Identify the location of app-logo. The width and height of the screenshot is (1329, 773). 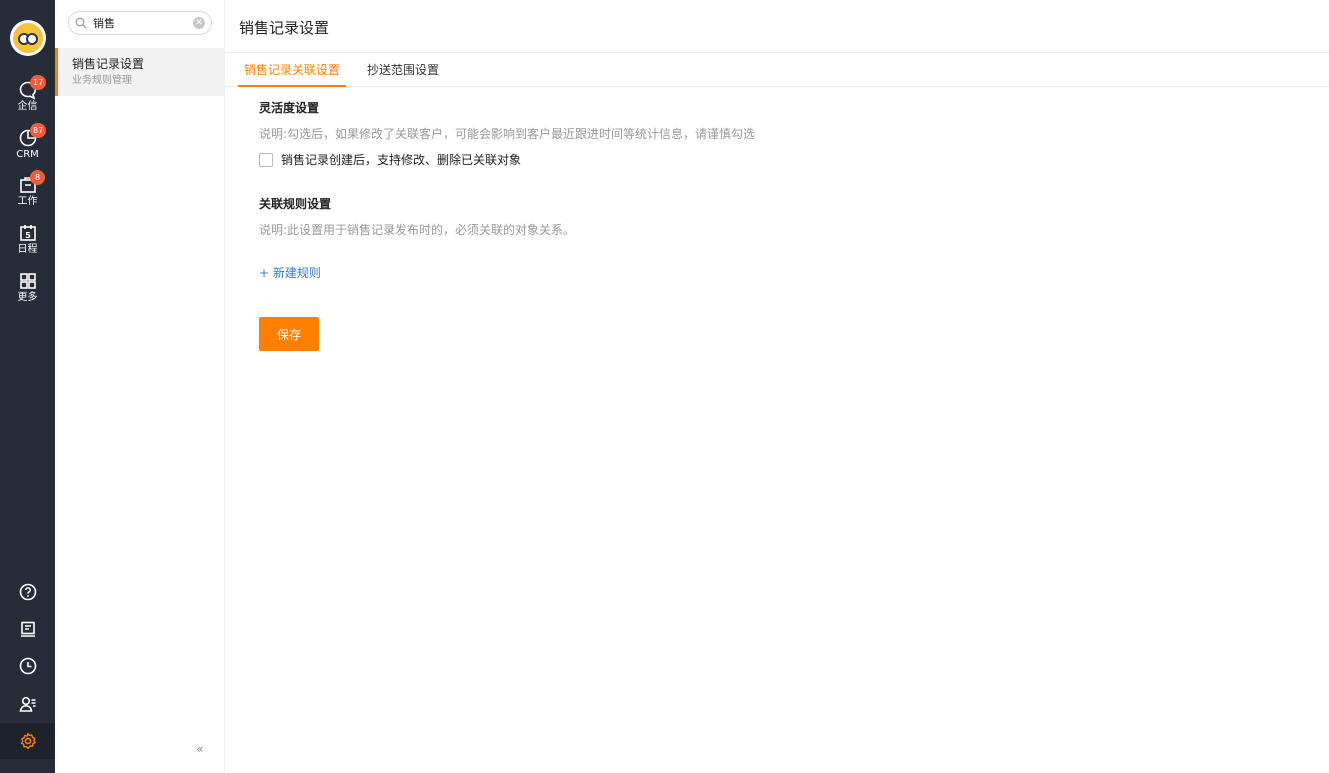
(28, 38).